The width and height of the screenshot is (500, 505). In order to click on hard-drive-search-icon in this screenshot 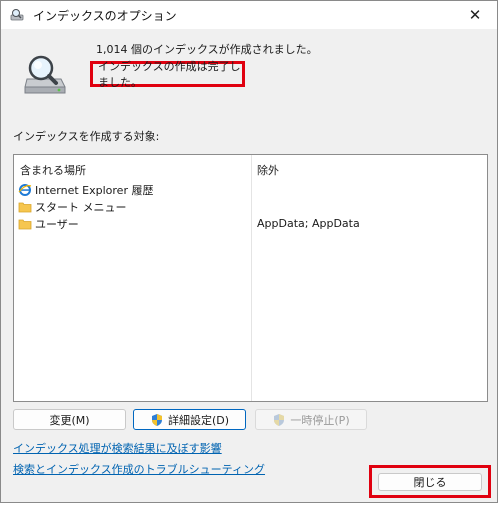, I will do `click(45, 75)`.